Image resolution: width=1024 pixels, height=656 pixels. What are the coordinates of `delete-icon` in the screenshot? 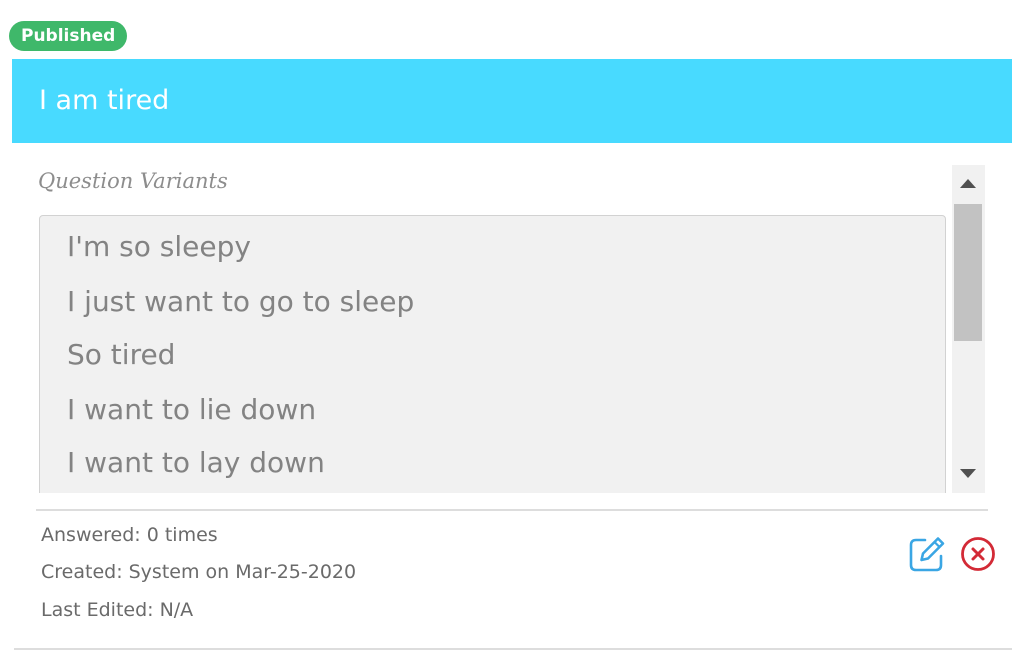 It's located at (978, 554).